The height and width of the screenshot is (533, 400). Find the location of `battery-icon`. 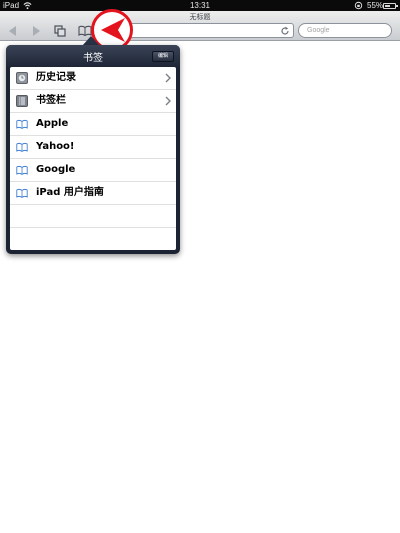

battery-icon is located at coordinates (390, 6).